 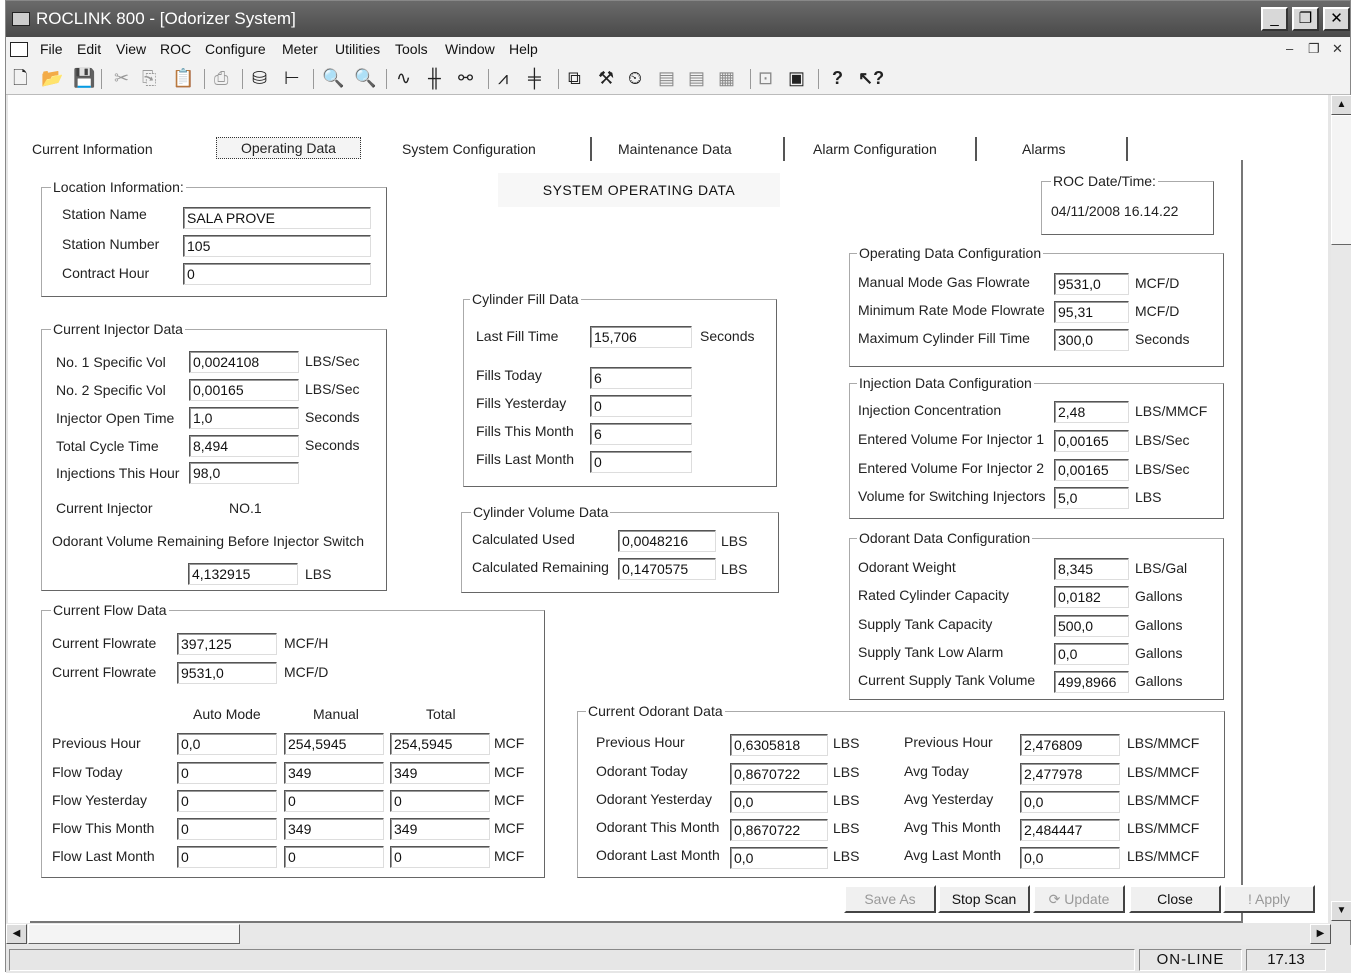 I want to click on injector-row-field: 0,00165, so click(x=244, y=390).